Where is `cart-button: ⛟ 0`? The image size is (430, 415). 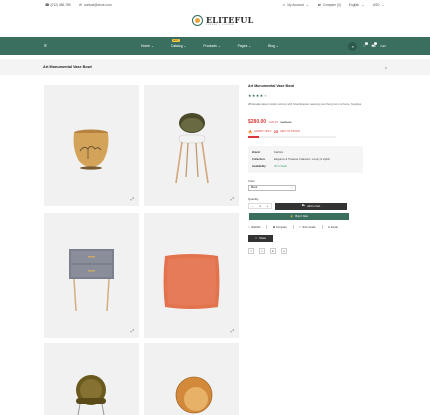 cart-button: ⛟ 0 is located at coordinates (374, 45).